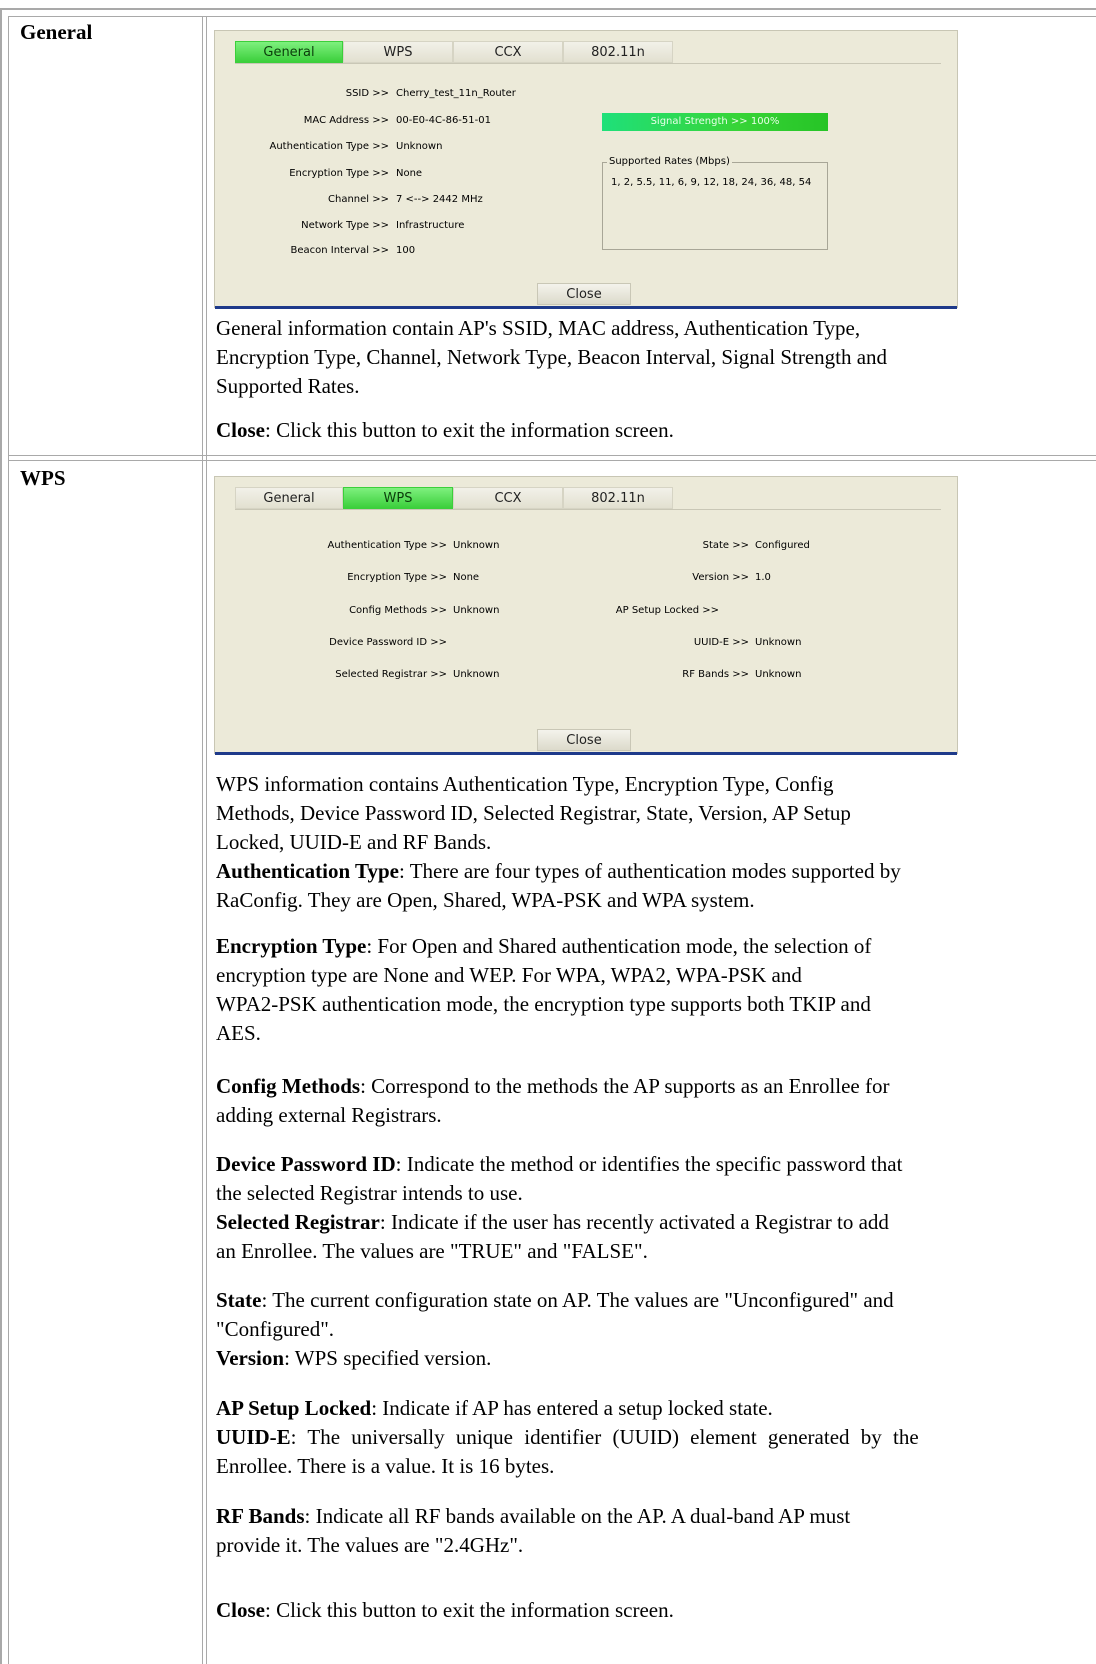 This screenshot has height=1664, width=1096. Describe the element at coordinates (238, 1033) in the screenshot. I see `enc-desc-4: AES.` at that location.